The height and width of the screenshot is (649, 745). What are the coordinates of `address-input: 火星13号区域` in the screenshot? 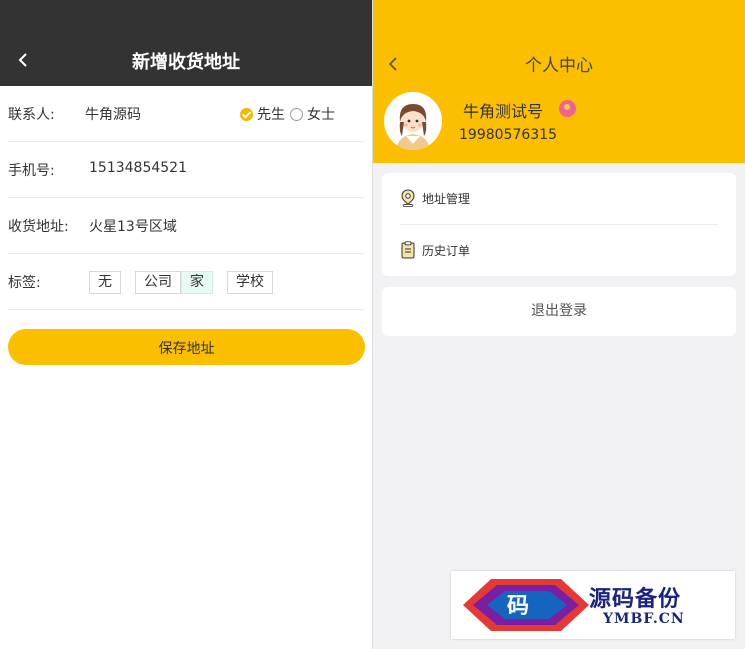 It's located at (133, 226).